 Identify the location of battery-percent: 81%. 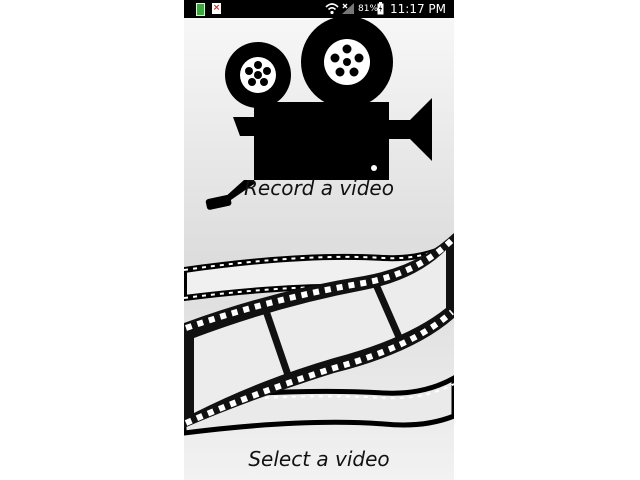
(368, 9).